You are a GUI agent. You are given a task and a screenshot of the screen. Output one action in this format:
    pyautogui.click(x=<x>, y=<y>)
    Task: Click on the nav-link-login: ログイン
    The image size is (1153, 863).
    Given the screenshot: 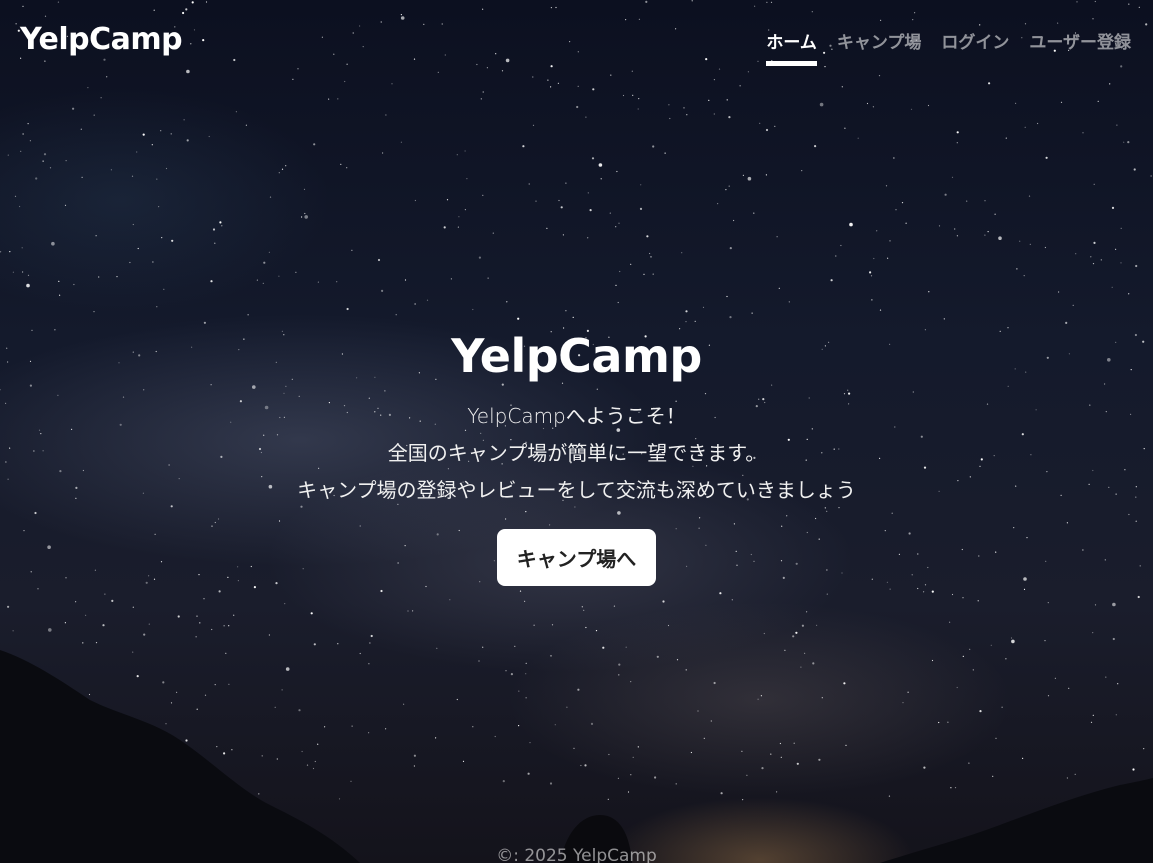 What is the action you would take?
    pyautogui.click(x=975, y=47)
    